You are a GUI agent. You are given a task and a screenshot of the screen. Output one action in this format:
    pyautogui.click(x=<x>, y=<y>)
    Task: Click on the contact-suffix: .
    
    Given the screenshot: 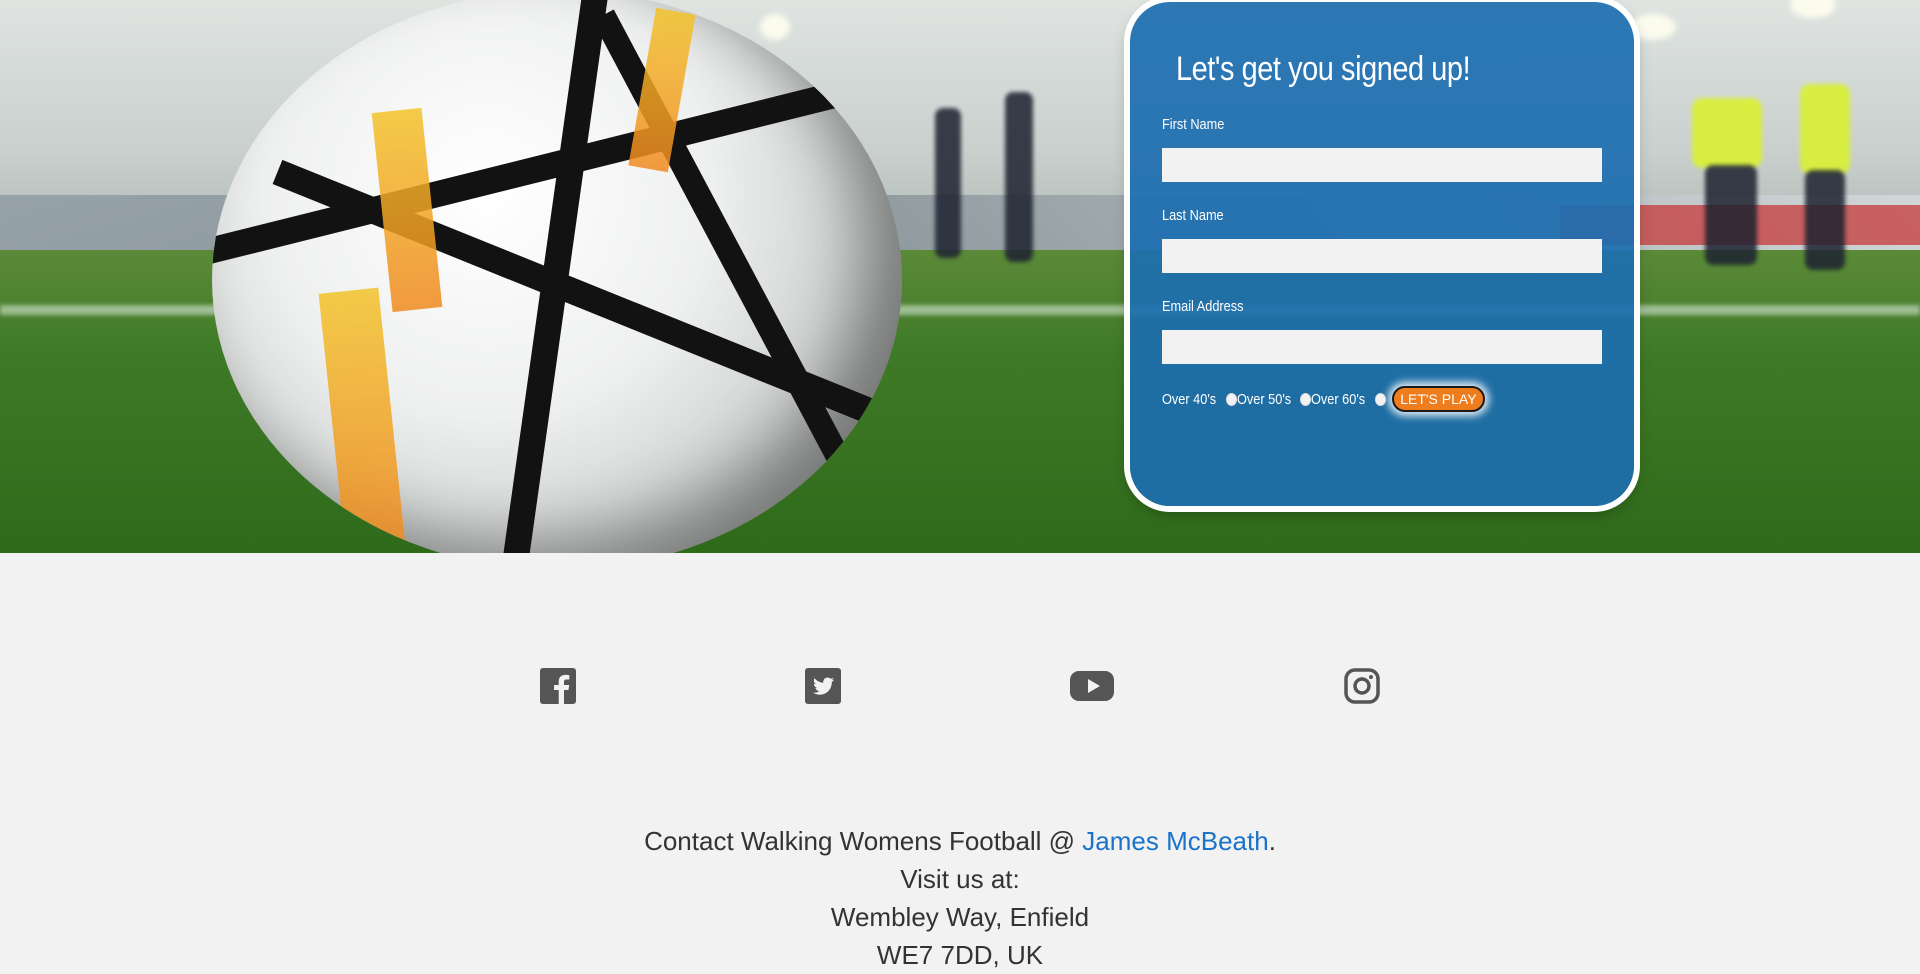 What is the action you would take?
    pyautogui.click(x=1272, y=841)
    